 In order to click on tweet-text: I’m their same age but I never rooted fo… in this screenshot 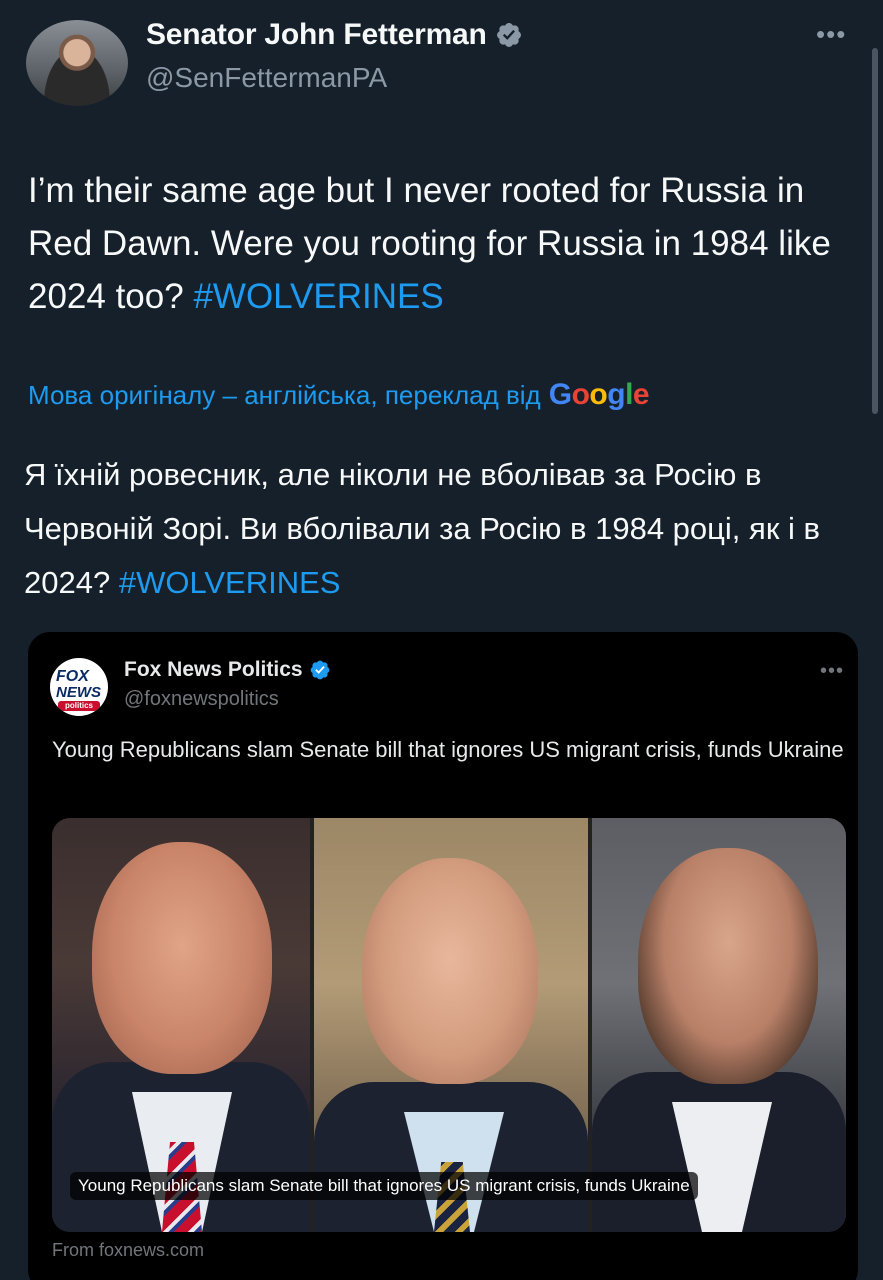, I will do `click(443, 243)`.